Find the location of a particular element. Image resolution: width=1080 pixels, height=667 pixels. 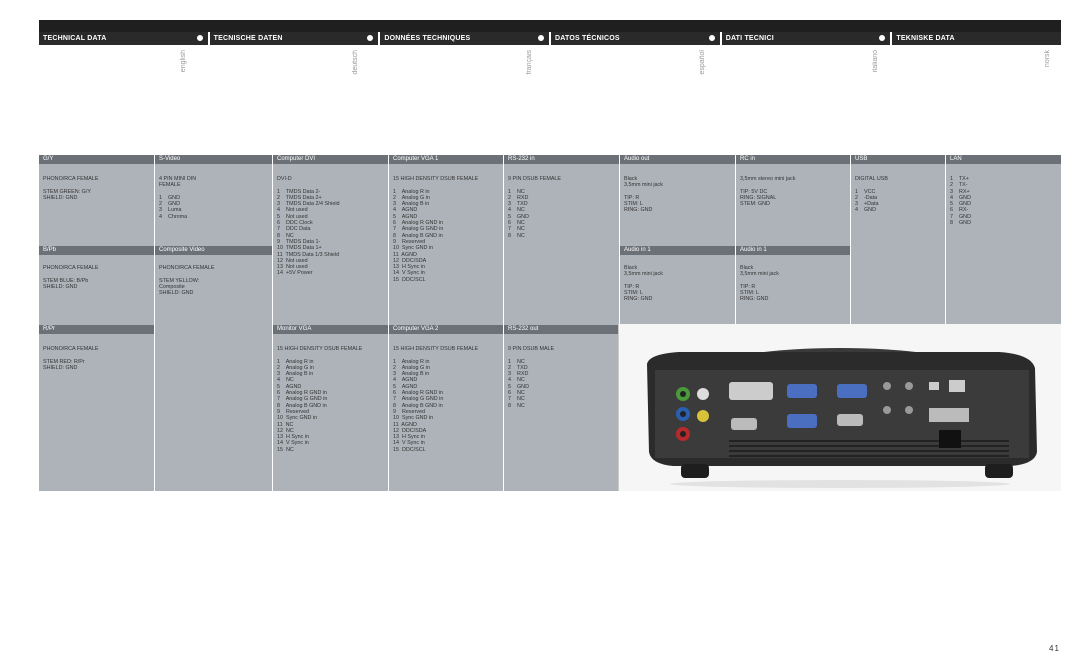

lang-label-english: english is located at coordinates (183, 61).